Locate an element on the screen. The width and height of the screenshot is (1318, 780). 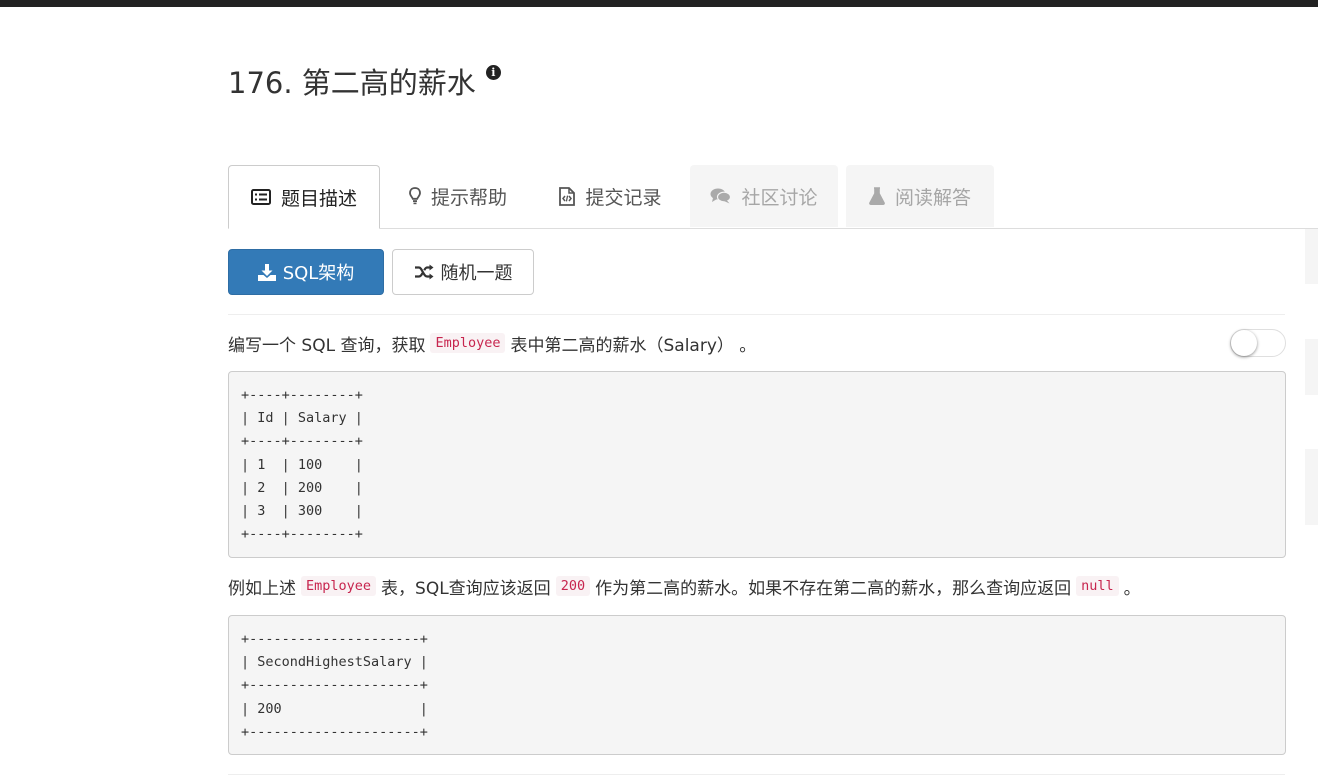
tab-label: 阅读解答 is located at coordinates (932, 197).